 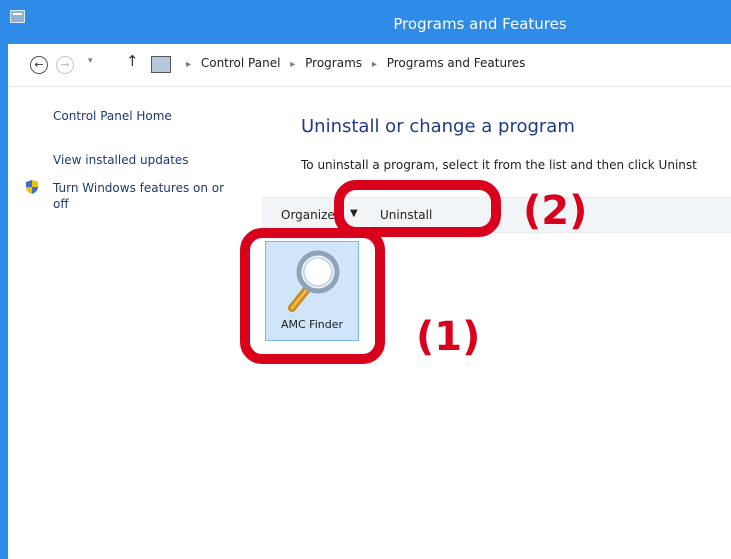 I want to click on callout-label-2: (2), so click(x=555, y=211).